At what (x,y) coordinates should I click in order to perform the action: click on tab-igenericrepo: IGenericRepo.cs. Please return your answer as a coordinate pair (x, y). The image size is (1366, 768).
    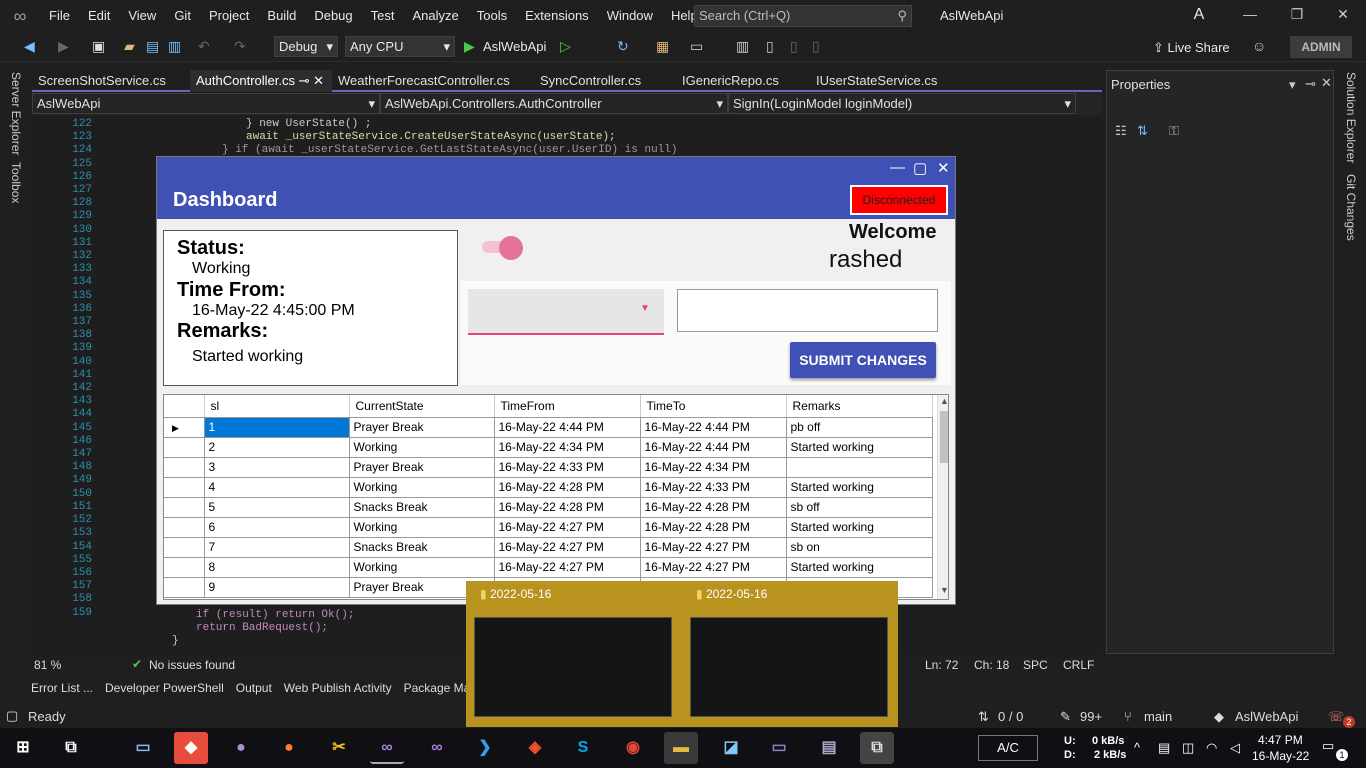
    Looking at the image, I should click on (743, 81).